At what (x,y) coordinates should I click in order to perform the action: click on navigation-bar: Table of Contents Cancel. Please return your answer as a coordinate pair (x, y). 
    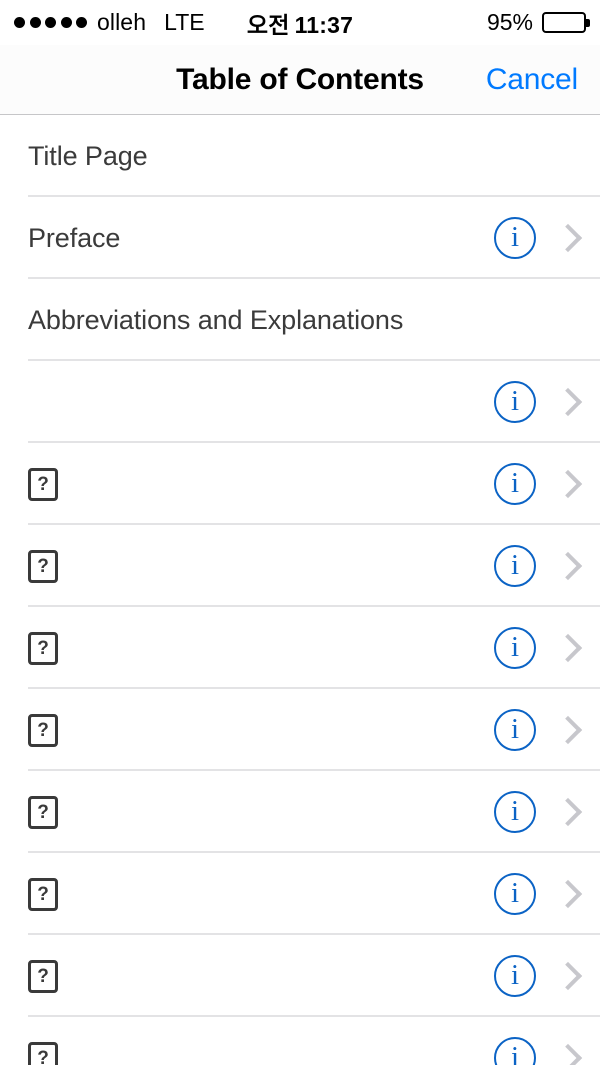
    Looking at the image, I should click on (300, 80).